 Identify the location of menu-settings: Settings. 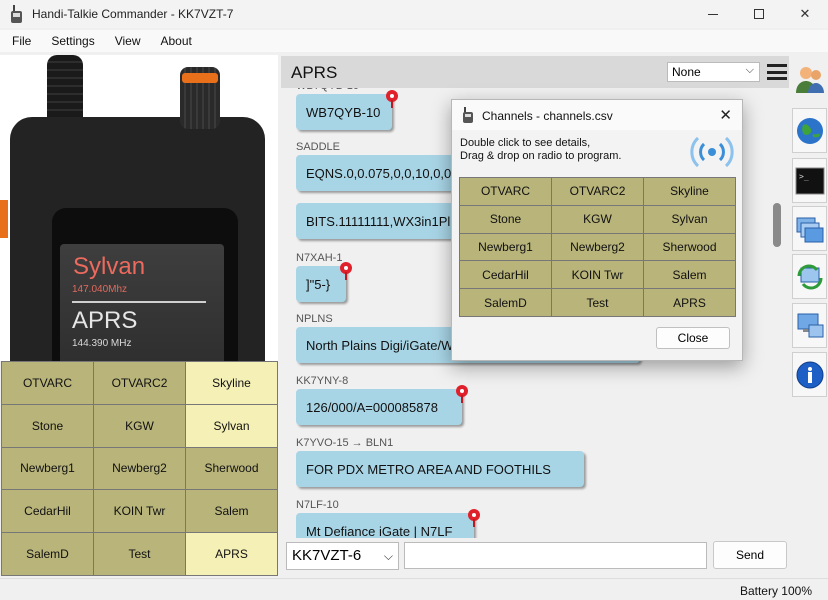
(70, 41).